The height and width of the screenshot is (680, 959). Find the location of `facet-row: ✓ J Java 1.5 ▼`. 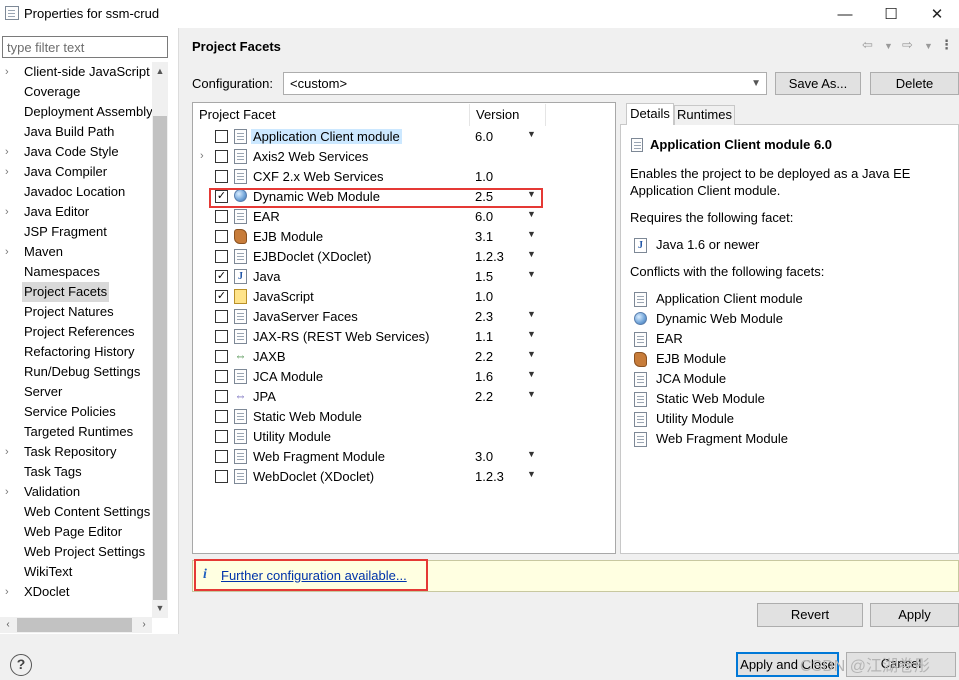

facet-row: ✓ J Java 1.5 ▼ is located at coordinates (404, 277).